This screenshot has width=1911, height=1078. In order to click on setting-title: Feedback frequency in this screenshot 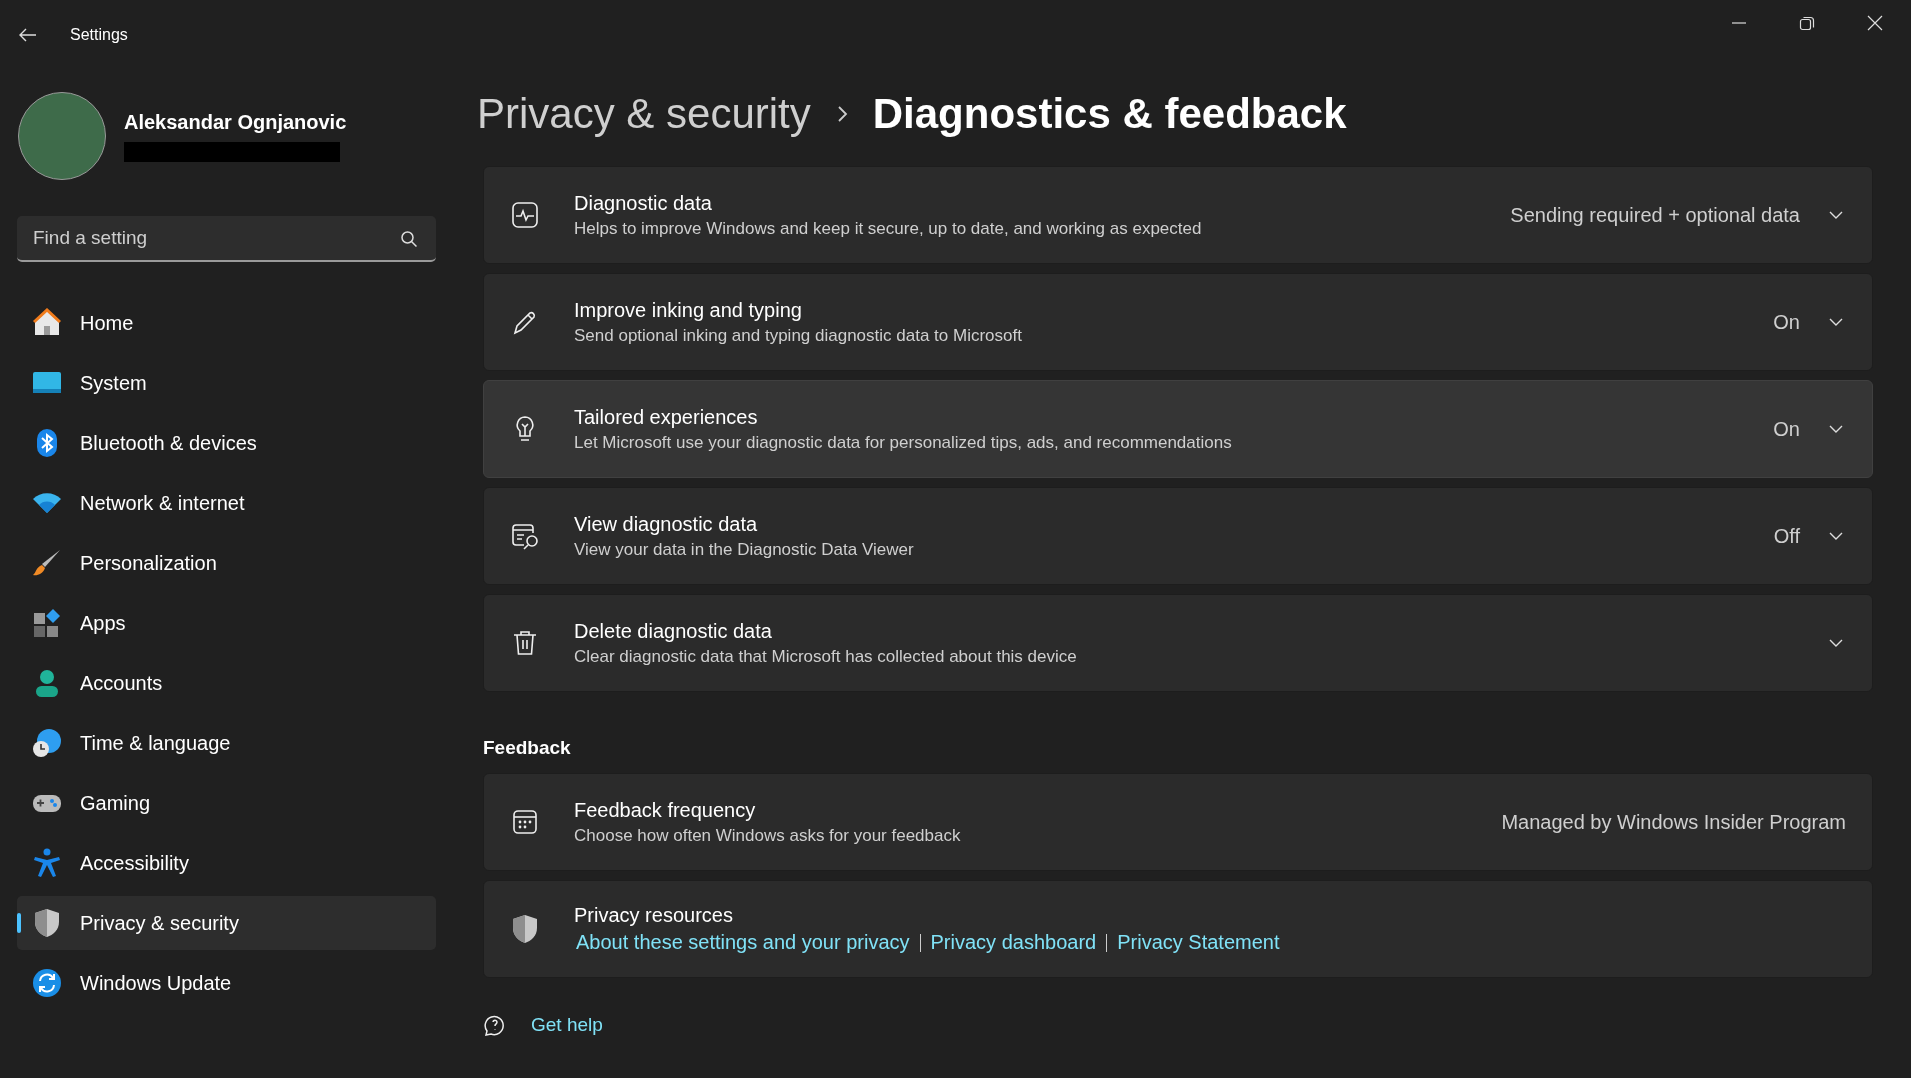, I will do `click(665, 810)`.